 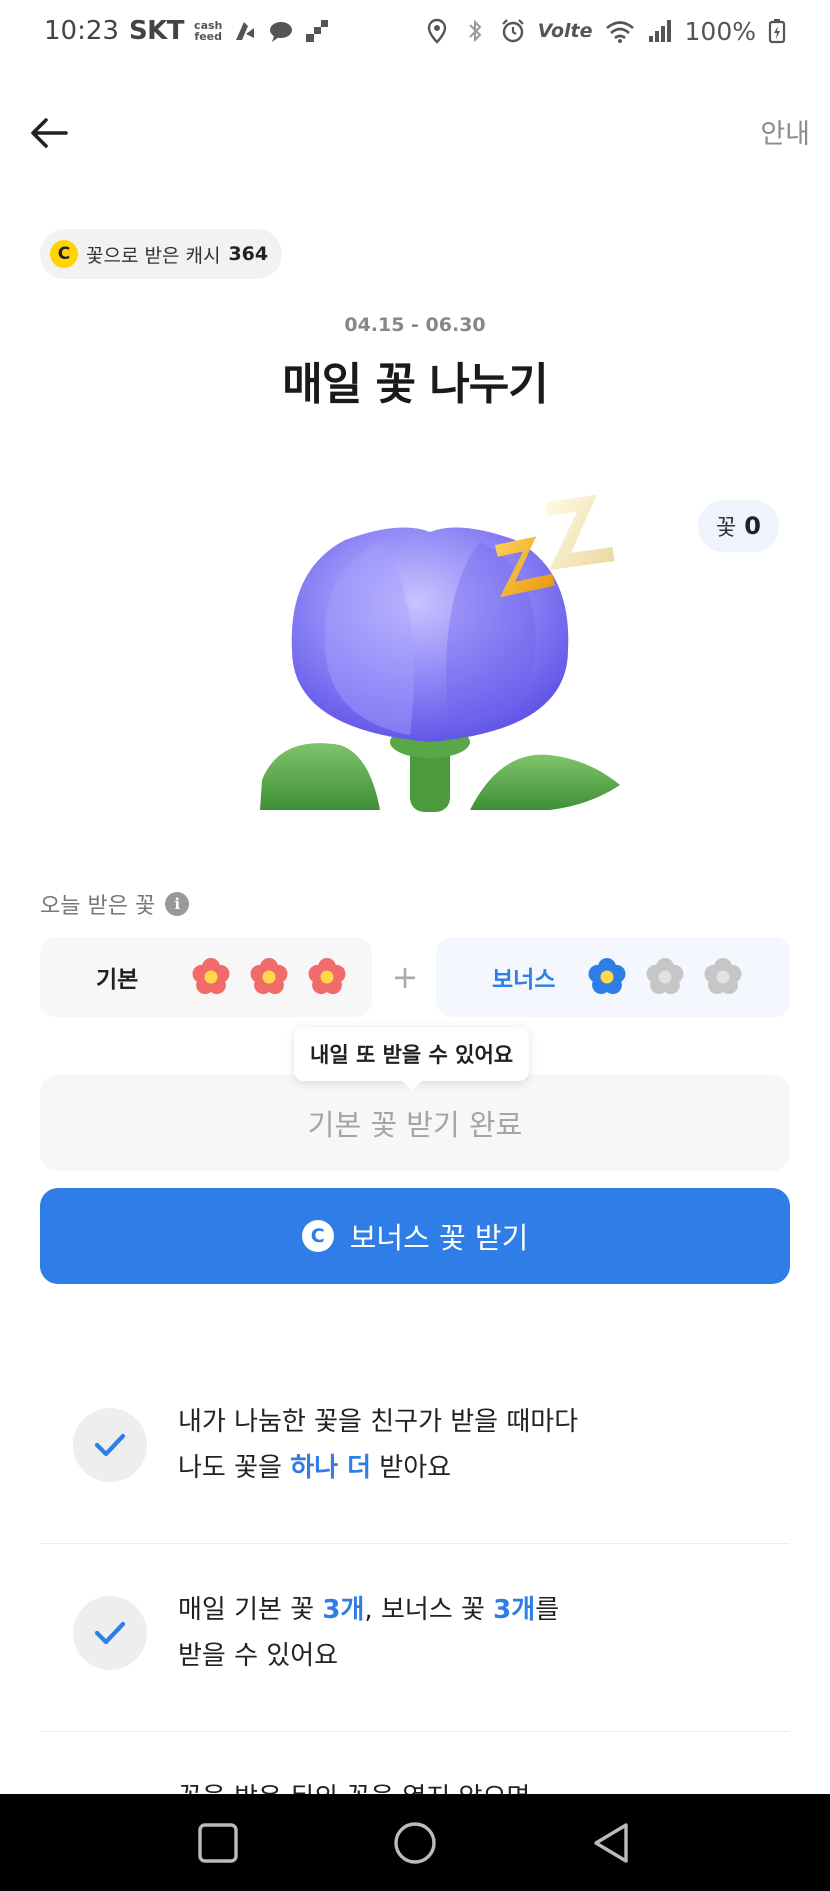 What do you see at coordinates (81, 31) in the screenshot?
I see `status-time: 10:23` at bounding box center [81, 31].